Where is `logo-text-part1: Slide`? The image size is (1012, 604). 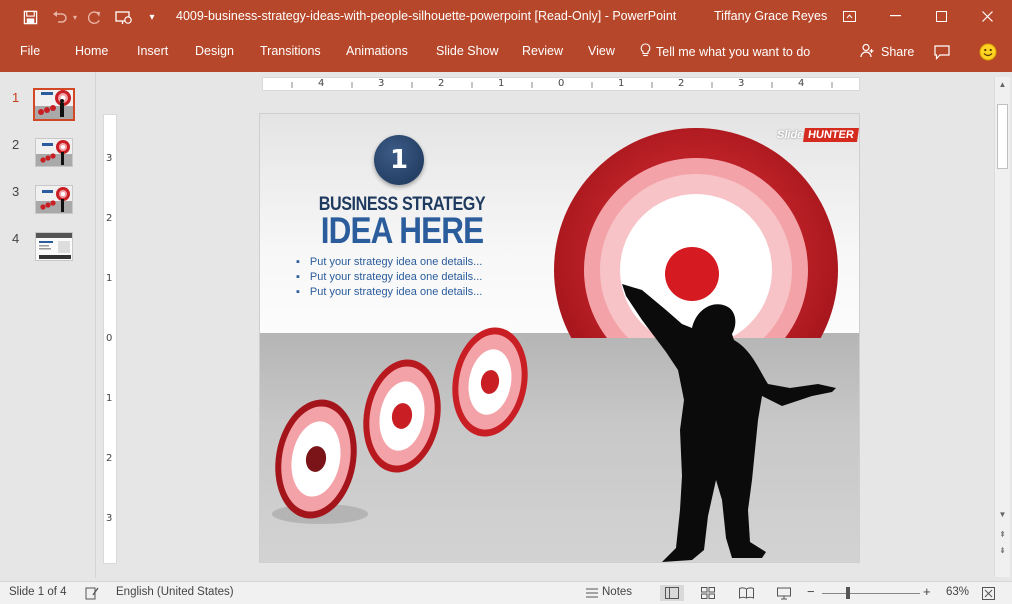 logo-text-part1: Slide is located at coordinates (790, 135).